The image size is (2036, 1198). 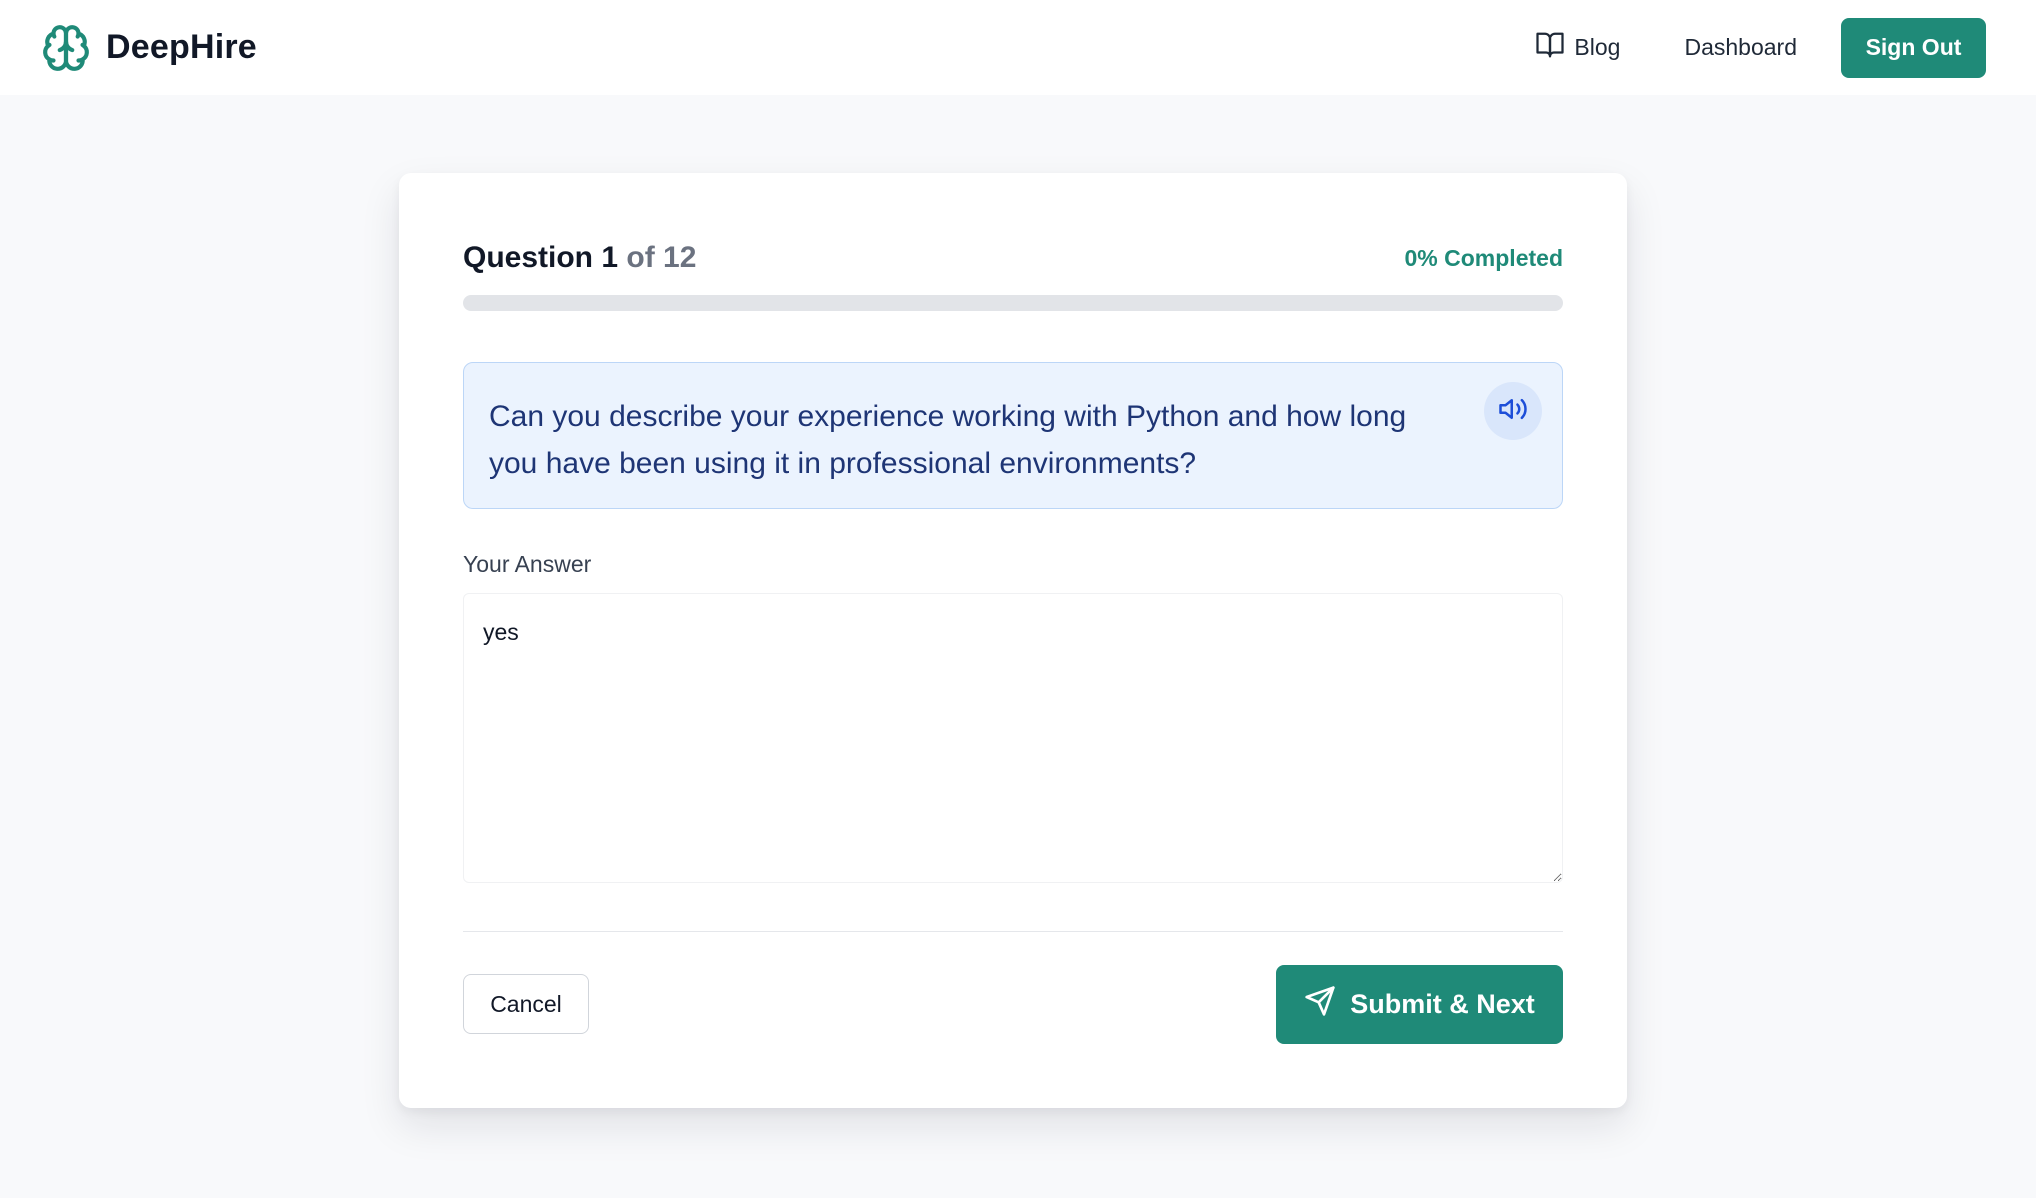 What do you see at coordinates (1013, 931) in the screenshot?
I see `divider` at bounding box center [1013, 931].